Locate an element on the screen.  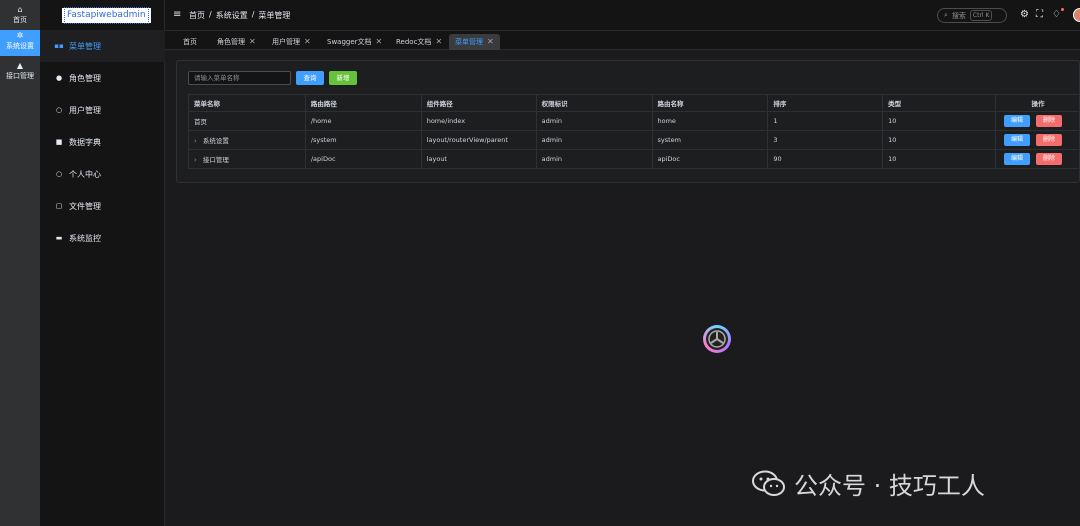
tab-users: 用户管理 ✕ is located at coordinates (291, 42).